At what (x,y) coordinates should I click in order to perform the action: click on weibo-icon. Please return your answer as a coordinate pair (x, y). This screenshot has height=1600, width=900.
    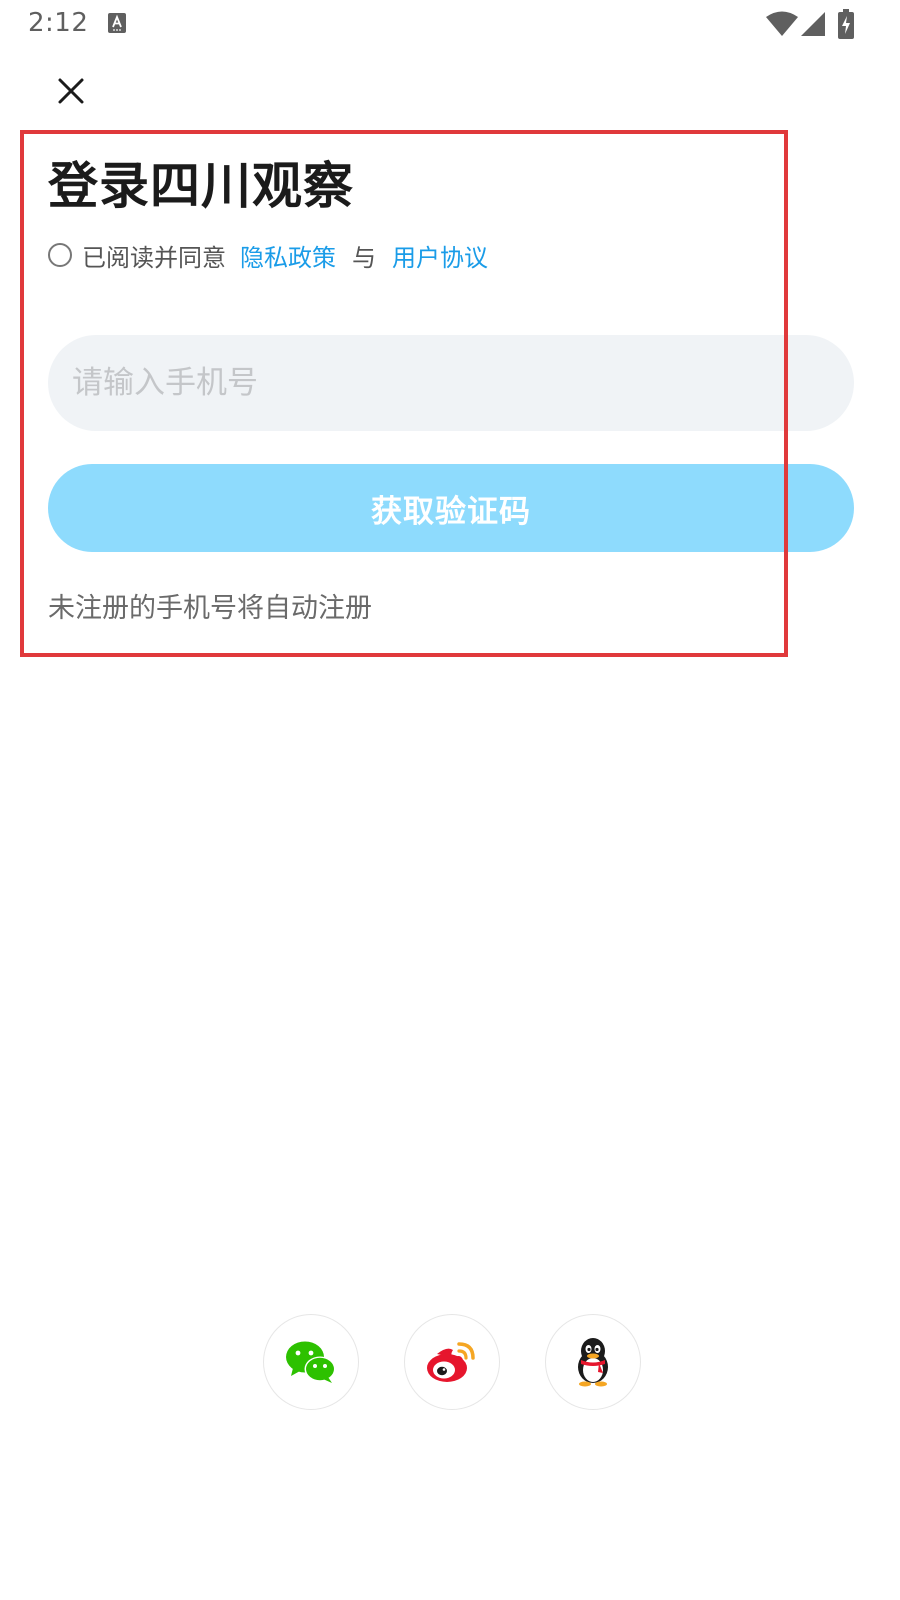
    Looking at the image, I should click on (451, 1362).